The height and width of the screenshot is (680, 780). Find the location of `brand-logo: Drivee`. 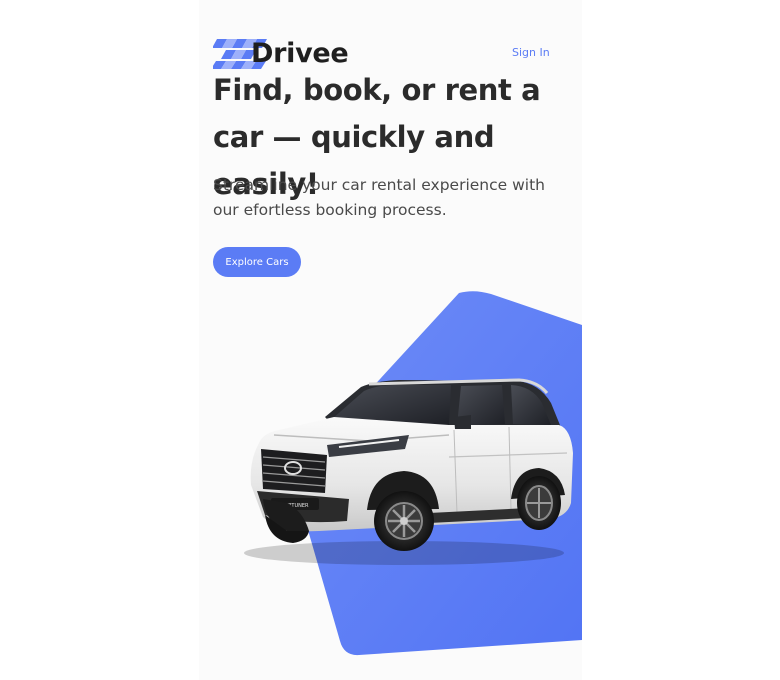

brand-logo: Drivee is located at coordinates (293, 54).